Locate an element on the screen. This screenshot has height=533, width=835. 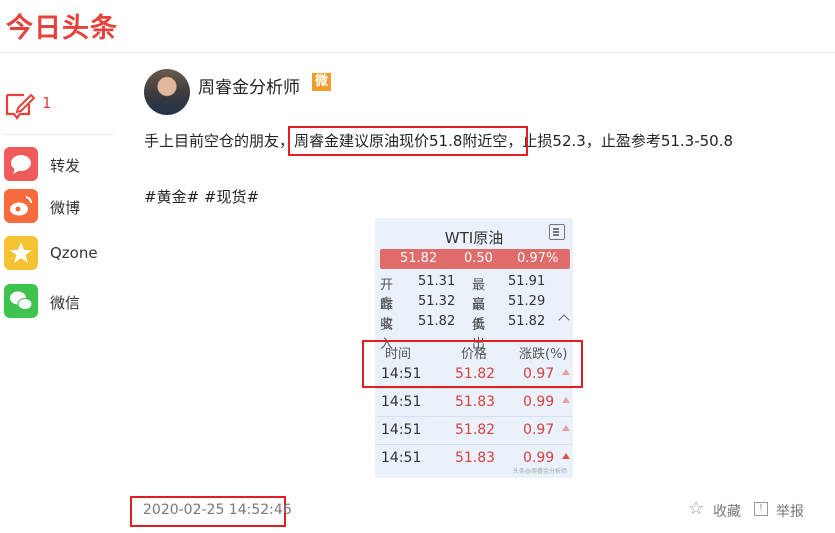
share-wechat-label: 微信 is located at coordinates (65, 303).